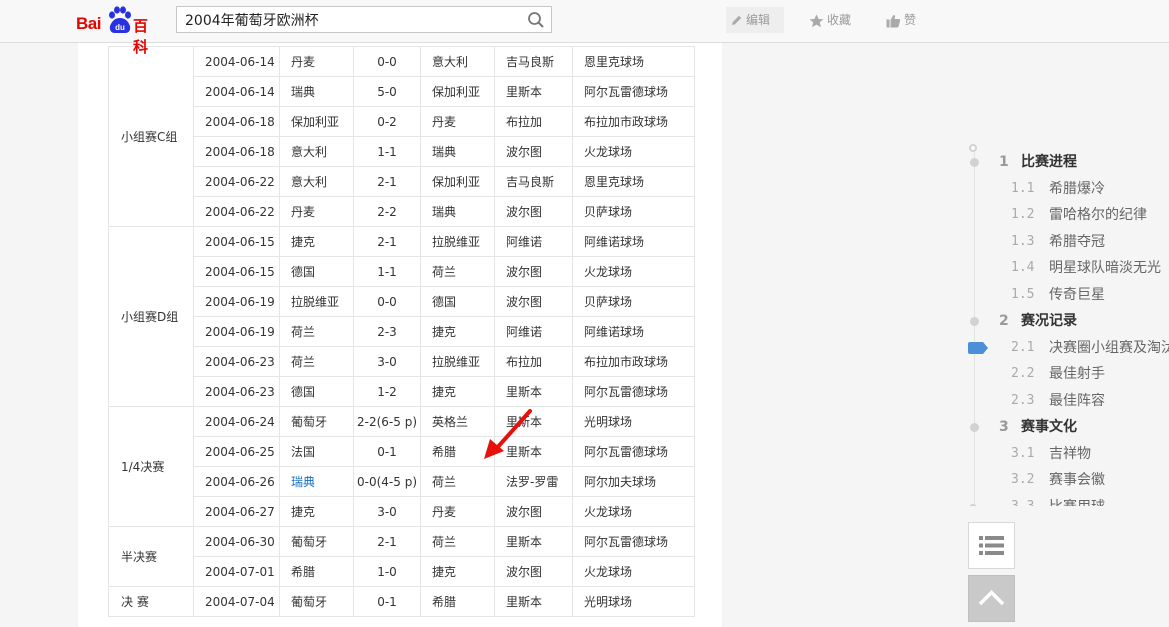 The image size is (1169, 627). I want to click on logo-paw-text: du, so click(120, 27).